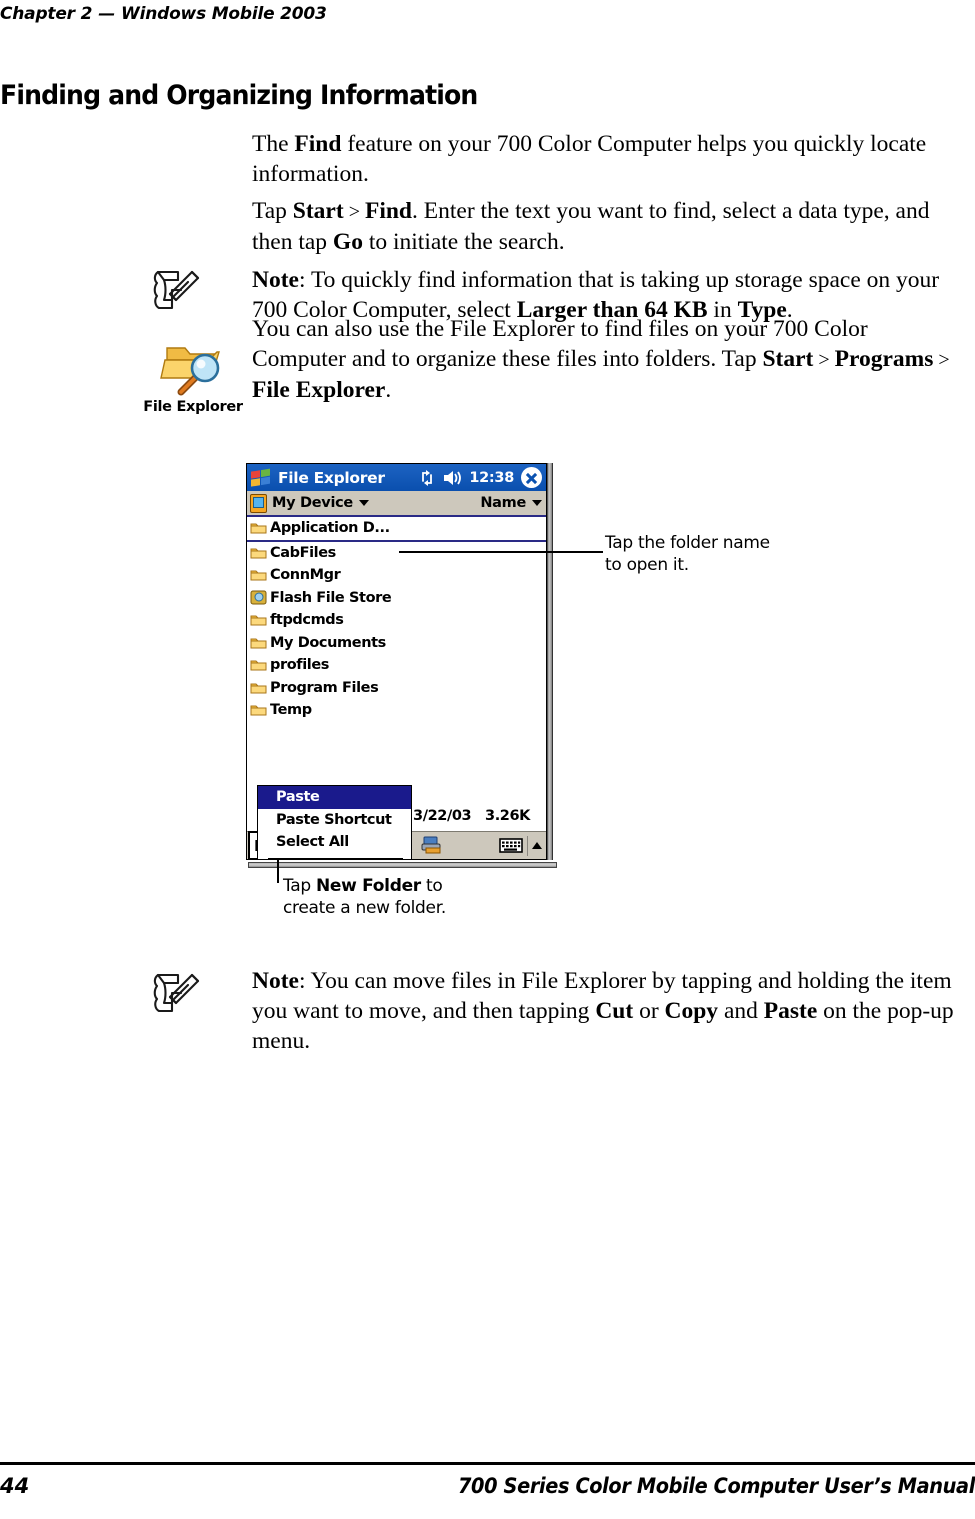  I want to click on running-head-title: Windows Mobile 2003, so click(224, 14).